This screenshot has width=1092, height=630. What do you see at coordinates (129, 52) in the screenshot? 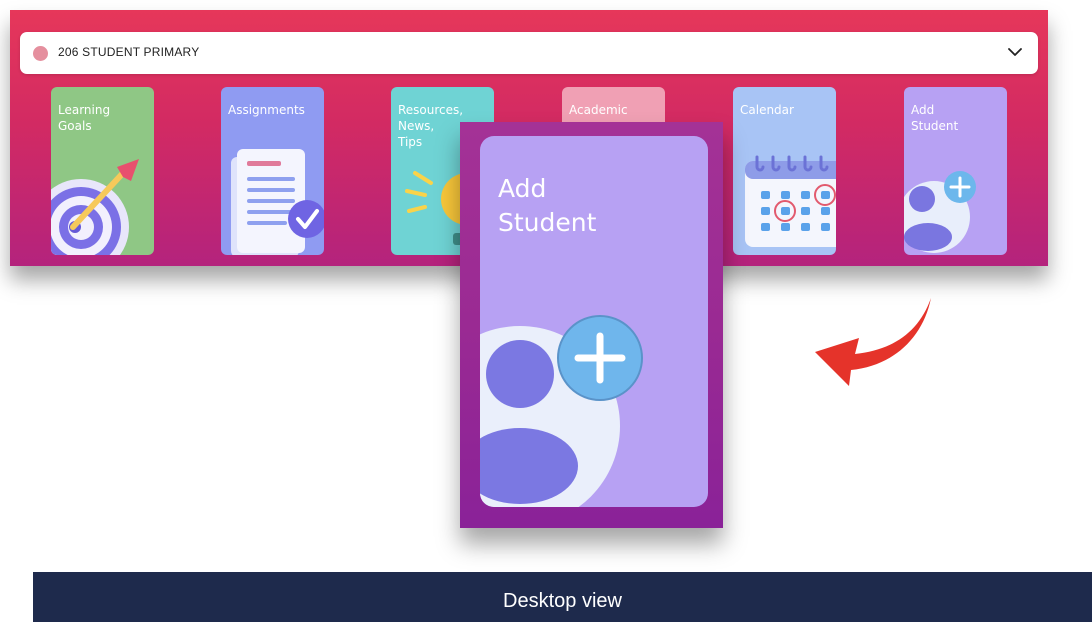
I see `student-select-value: 206 STUDENT PRIMARY` at bounding box center [129, 52].